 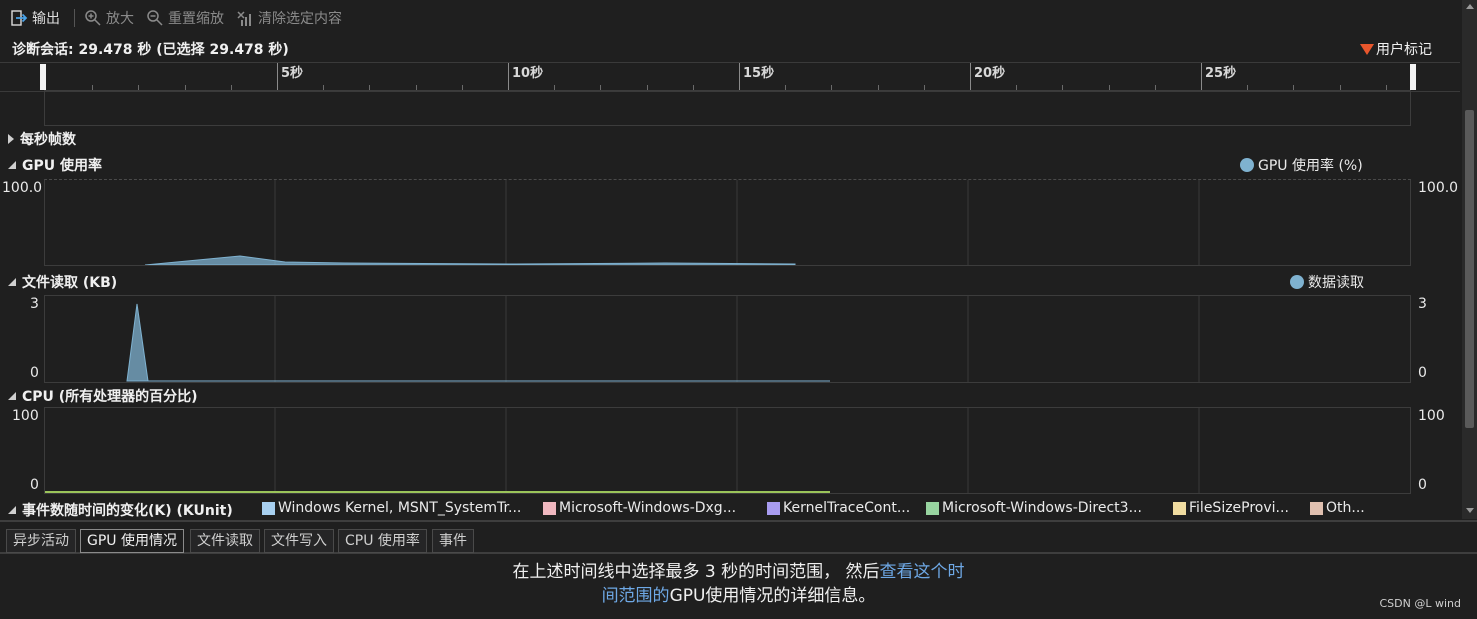 I want to click on reset-zoom-label: 重置缩放, so click(x=196, y=19).